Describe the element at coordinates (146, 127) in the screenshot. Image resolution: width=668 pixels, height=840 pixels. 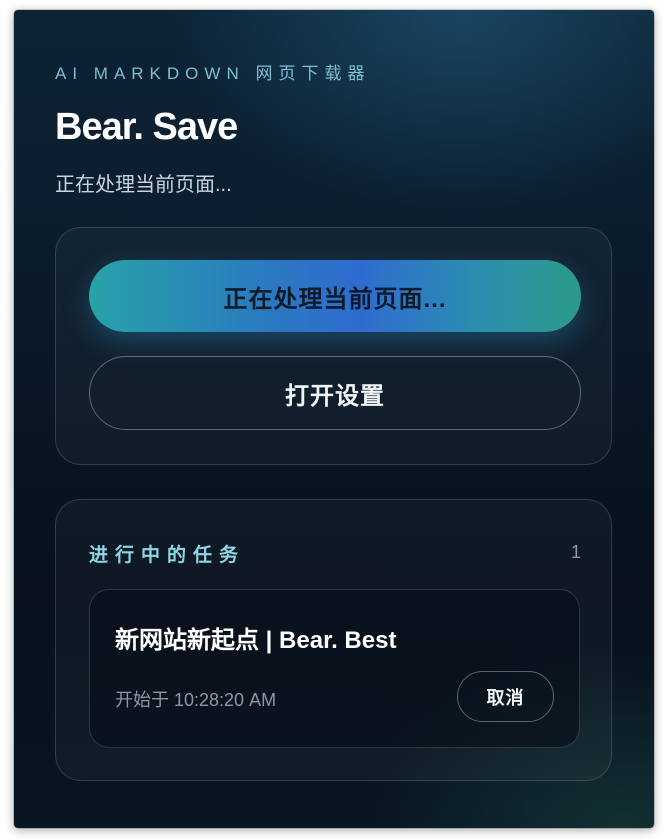
I see `app-title: Bear. Save` at that location.